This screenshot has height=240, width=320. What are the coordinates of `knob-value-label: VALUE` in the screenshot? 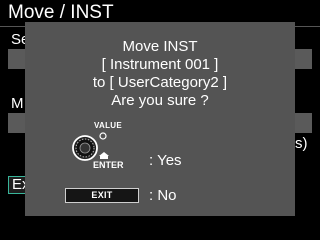 It's located at (108, 125).